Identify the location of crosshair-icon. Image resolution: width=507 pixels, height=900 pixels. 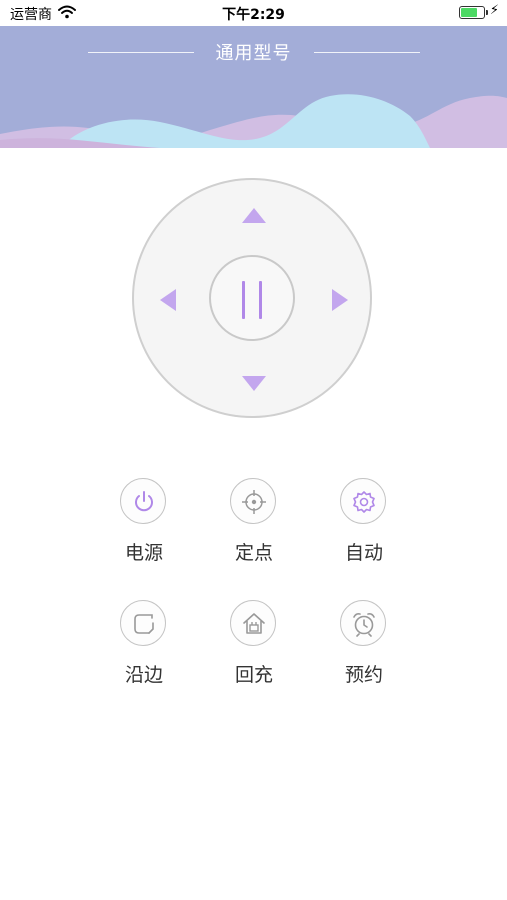
(253, 501).